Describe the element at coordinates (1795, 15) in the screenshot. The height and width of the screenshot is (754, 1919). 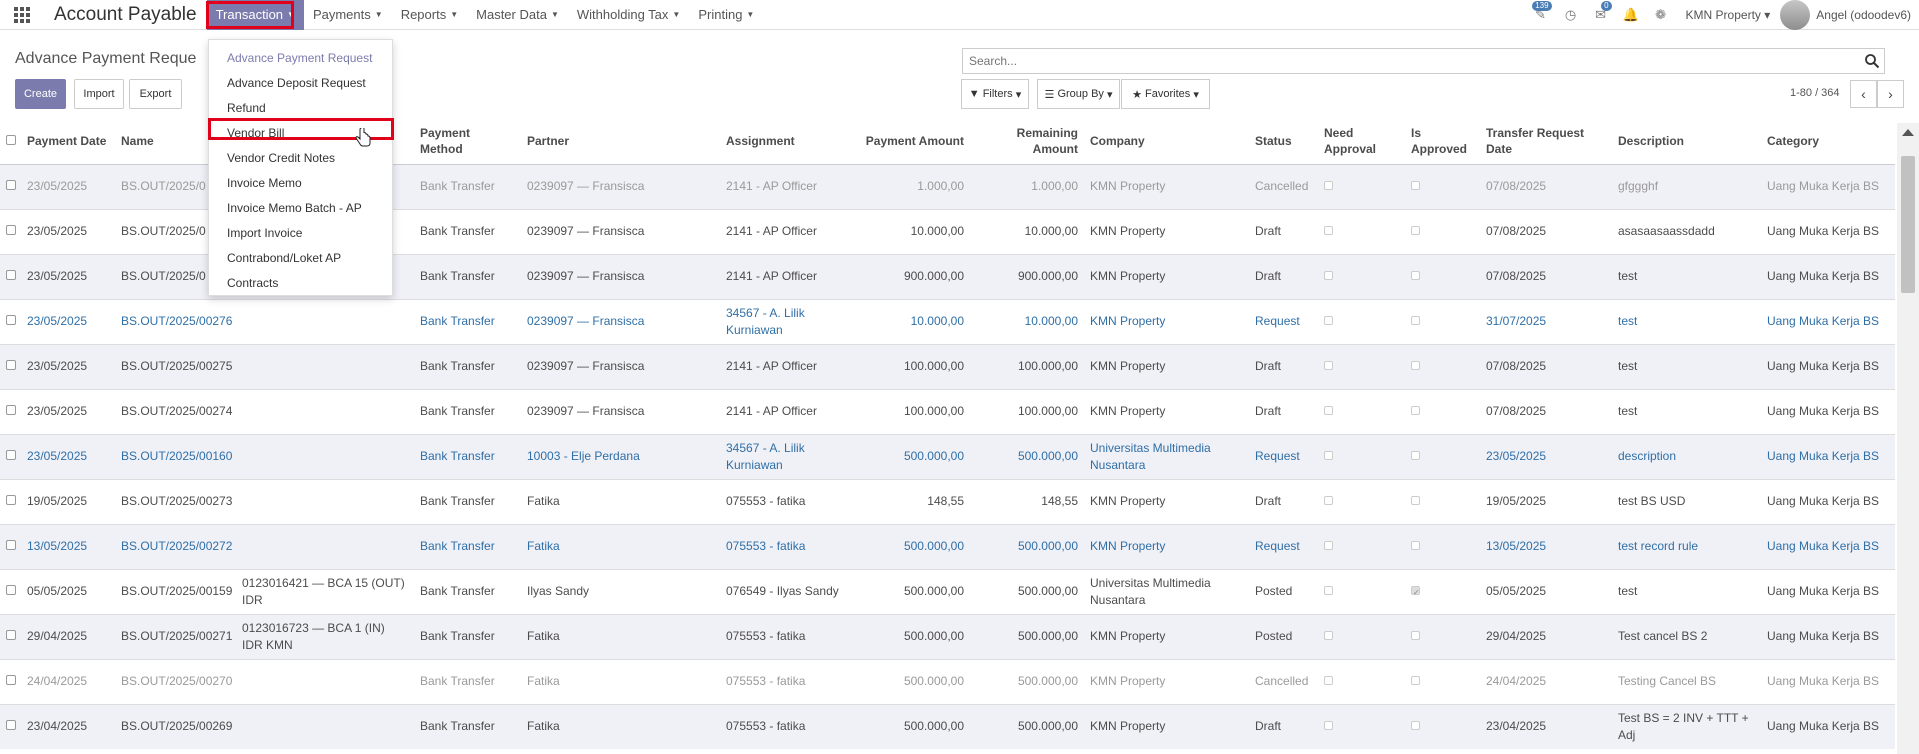
I see `avatar` at that location.